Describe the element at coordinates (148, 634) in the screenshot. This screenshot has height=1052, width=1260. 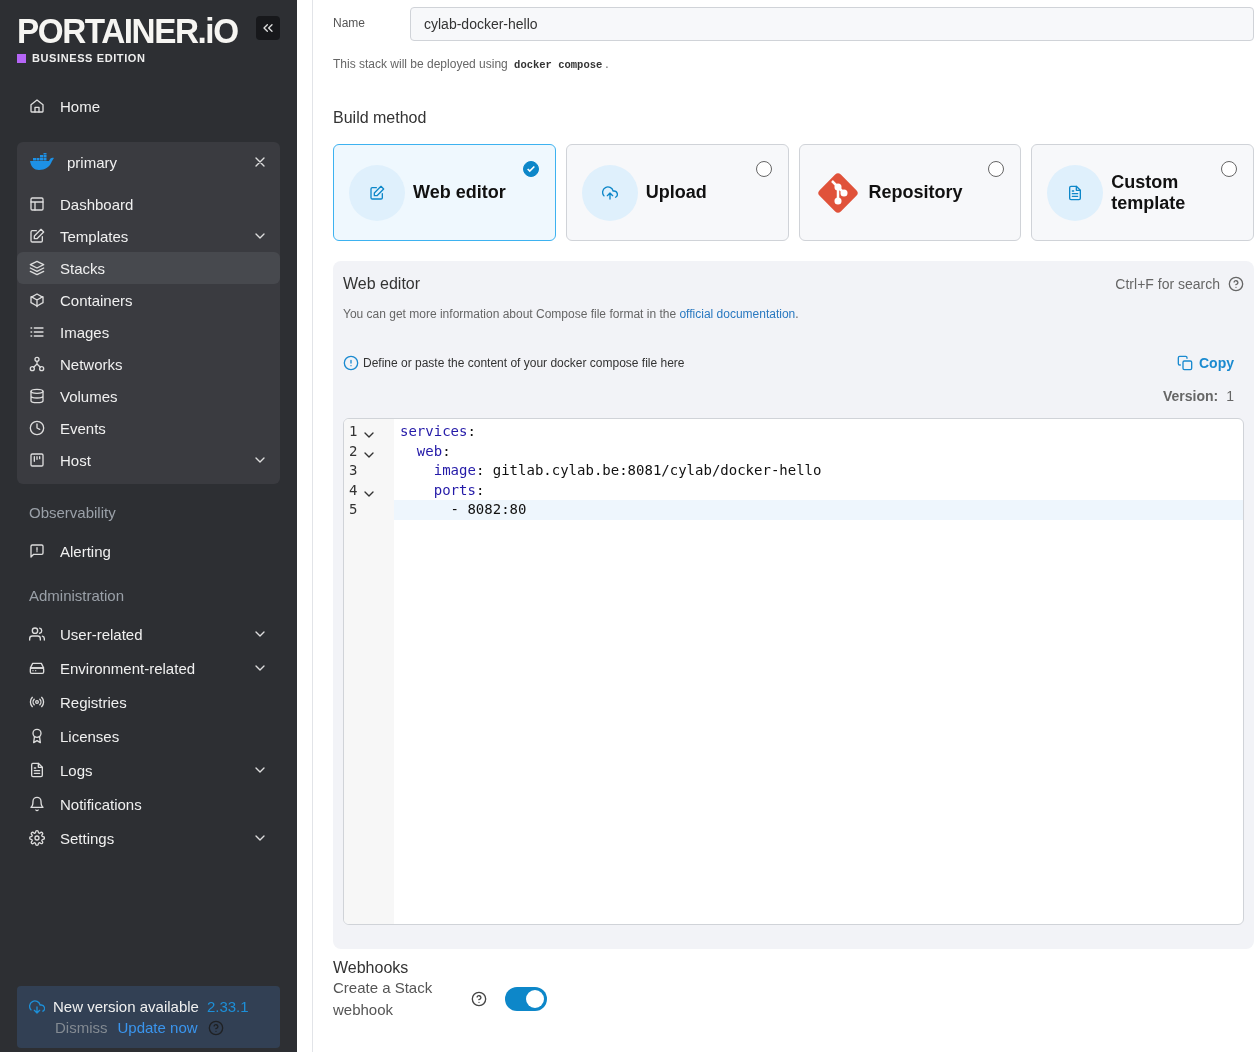
I see `nav-item: User-related` at that location.